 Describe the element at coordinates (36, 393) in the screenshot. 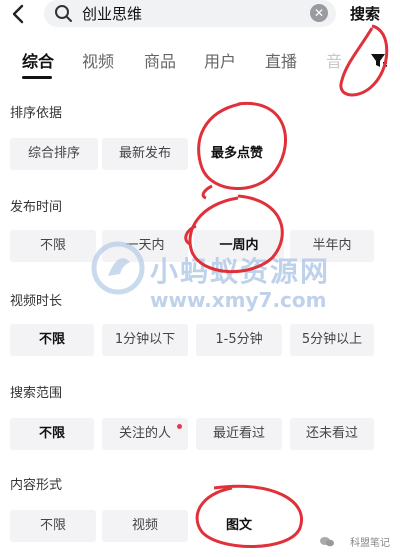

I see `section-label-scope: 搜索范围` at that location.